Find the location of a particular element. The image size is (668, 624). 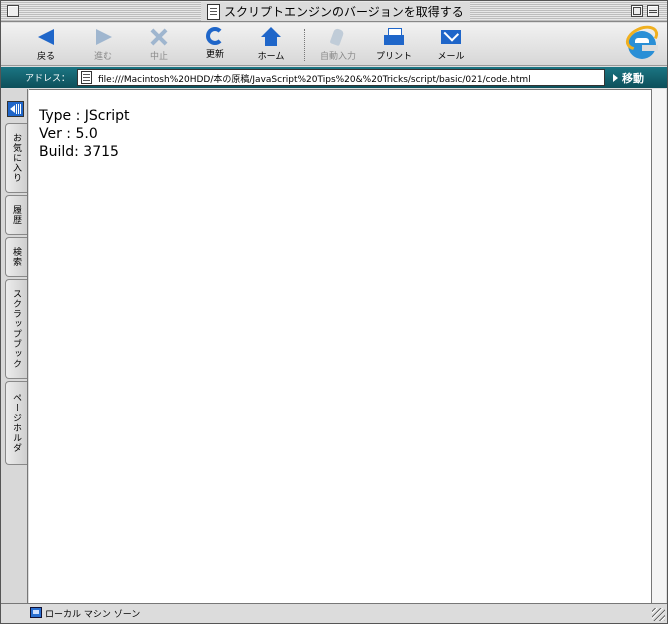

window-title-text: スクリプトエンジンのバージョンを取得する is located at coordinates (344, 12).